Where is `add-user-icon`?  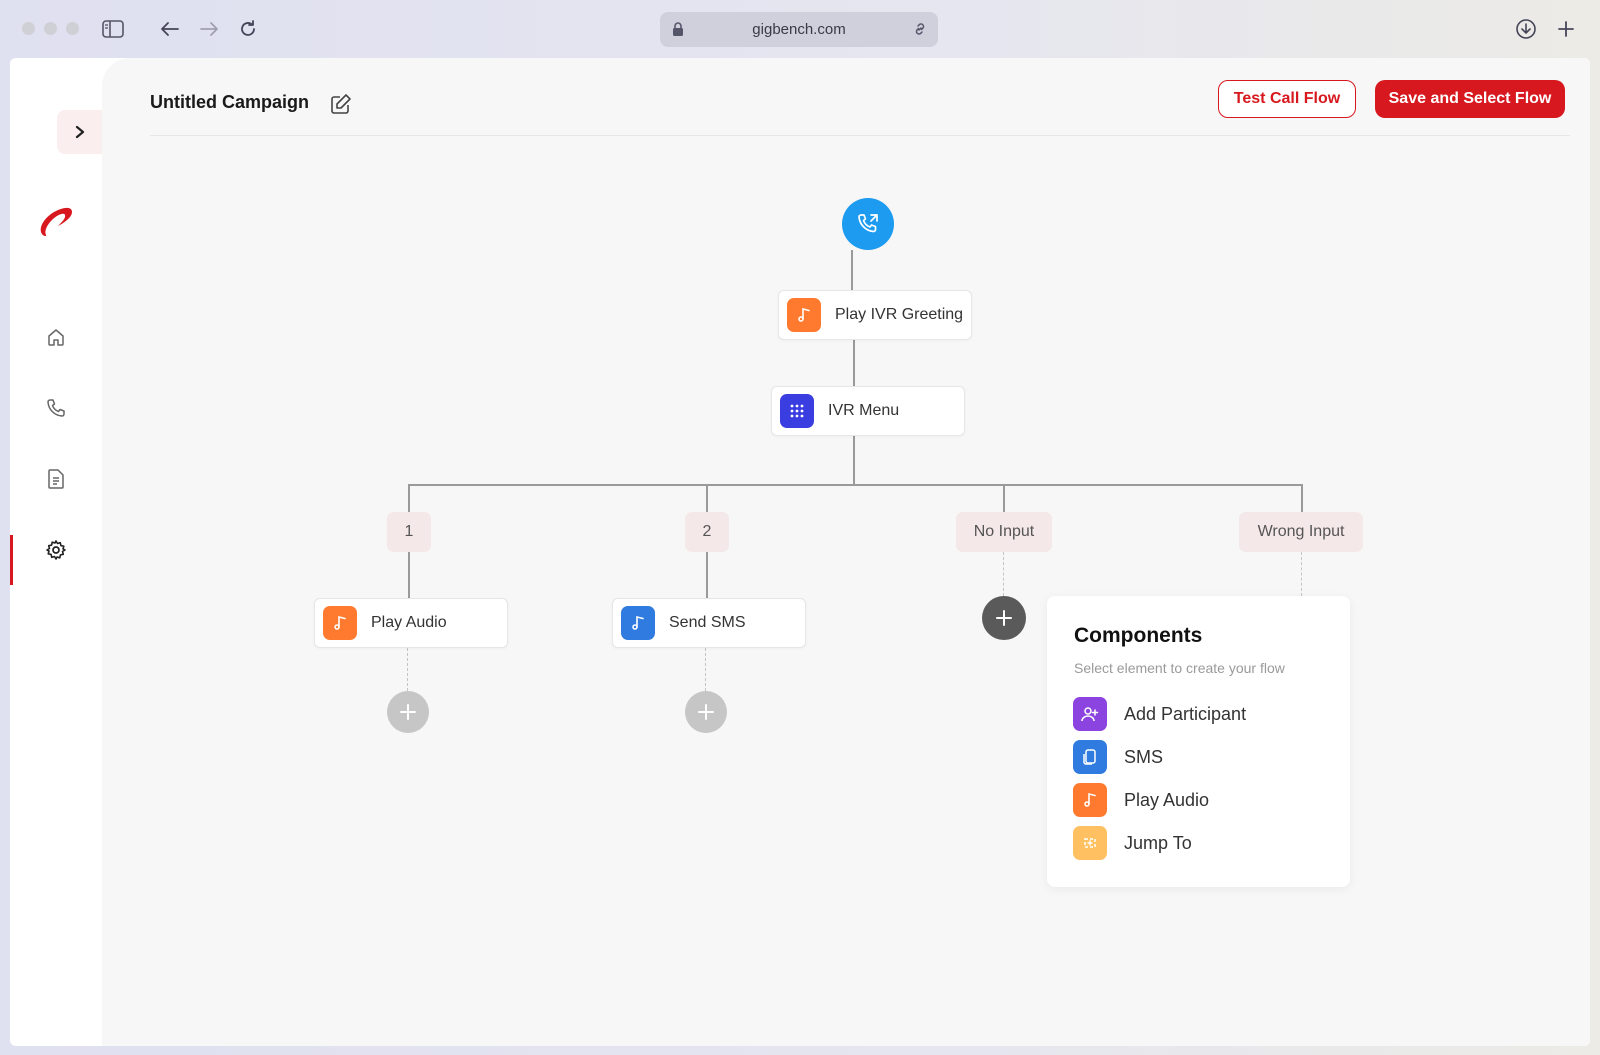
add-user-icon is located at coordinates (1090, 714).